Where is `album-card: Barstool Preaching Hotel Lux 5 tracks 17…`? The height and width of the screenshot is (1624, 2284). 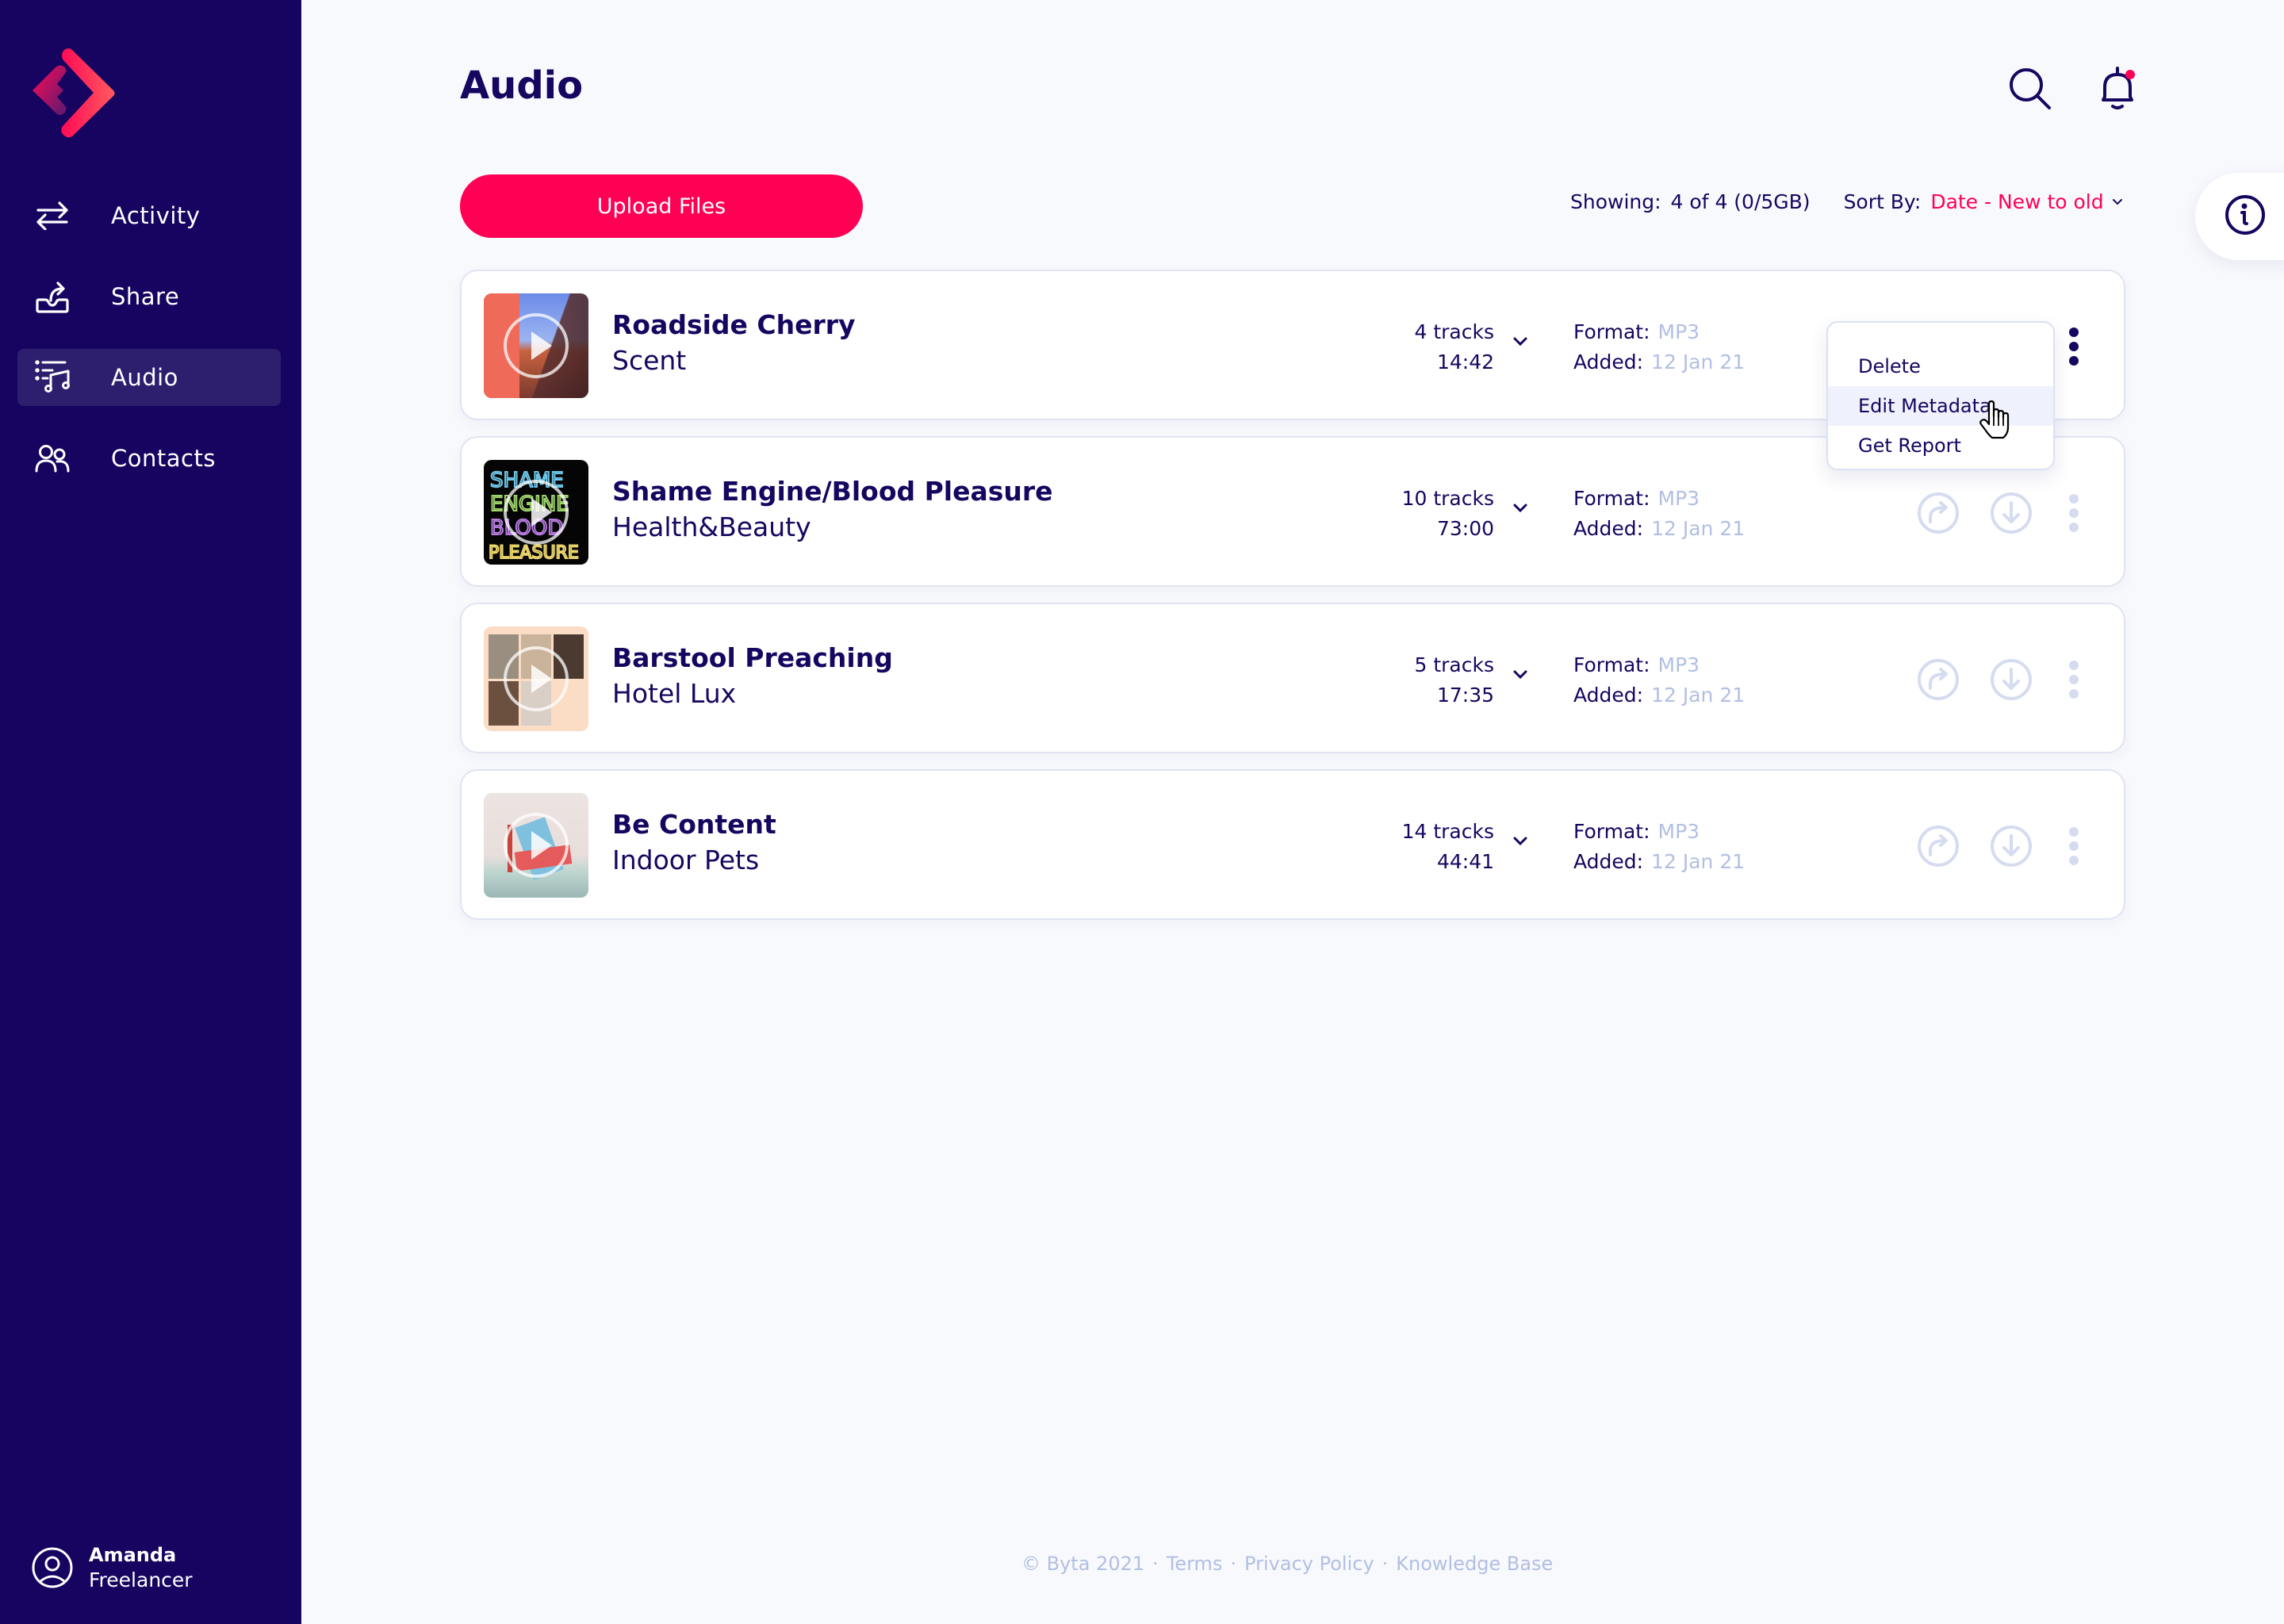 album-card: Barstool Preaching Hotel Lux 5 tracks 17… is located at coordinates (1292, 678).